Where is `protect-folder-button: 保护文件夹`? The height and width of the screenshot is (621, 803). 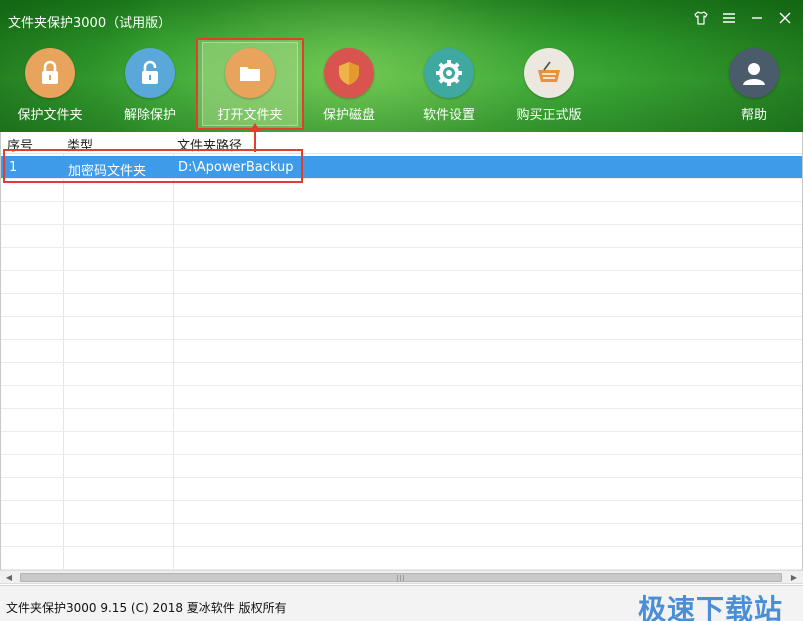
protect-folder-button: 保护文件夹 is located at coordinates (50, 84).